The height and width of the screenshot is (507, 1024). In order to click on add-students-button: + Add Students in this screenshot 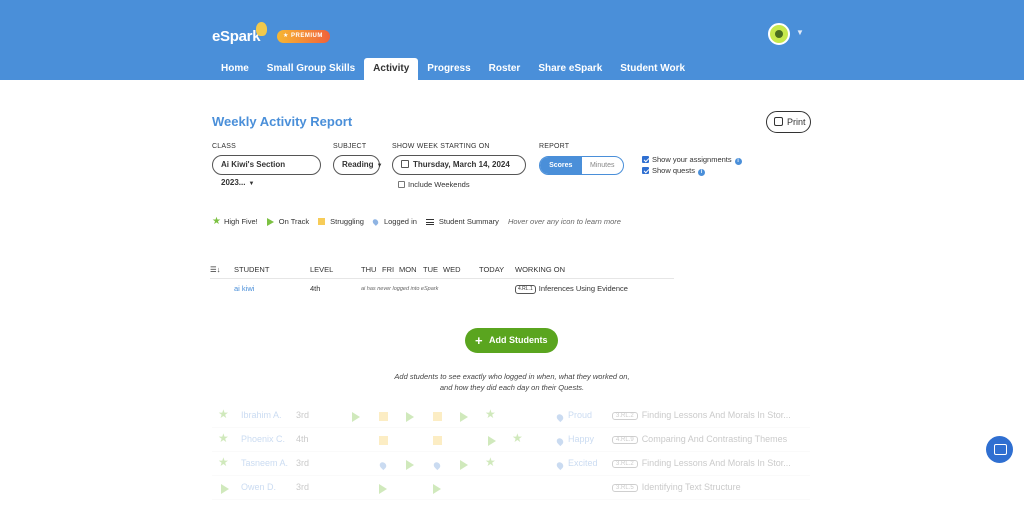, I will do `click(511, 340)`.